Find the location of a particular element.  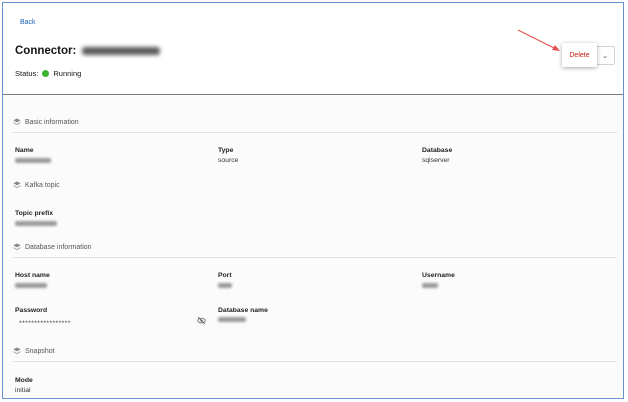

actions-menu: Delete is located at coordinates (579, 55).